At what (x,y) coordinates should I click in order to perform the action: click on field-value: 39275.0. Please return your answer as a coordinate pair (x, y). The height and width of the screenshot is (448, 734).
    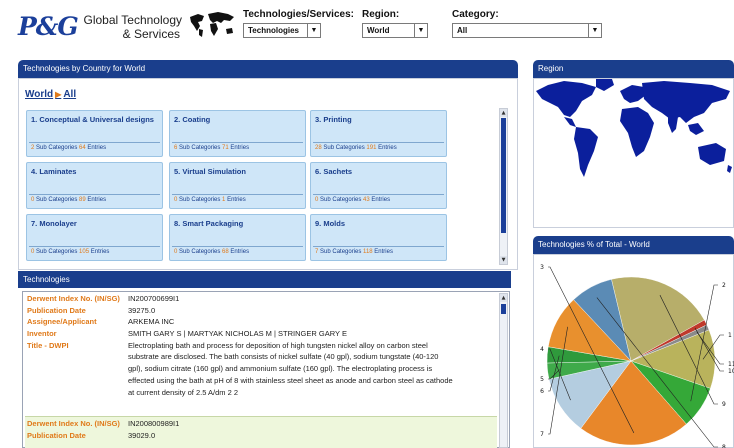
    Looking at the image, I should click on (142, 310).